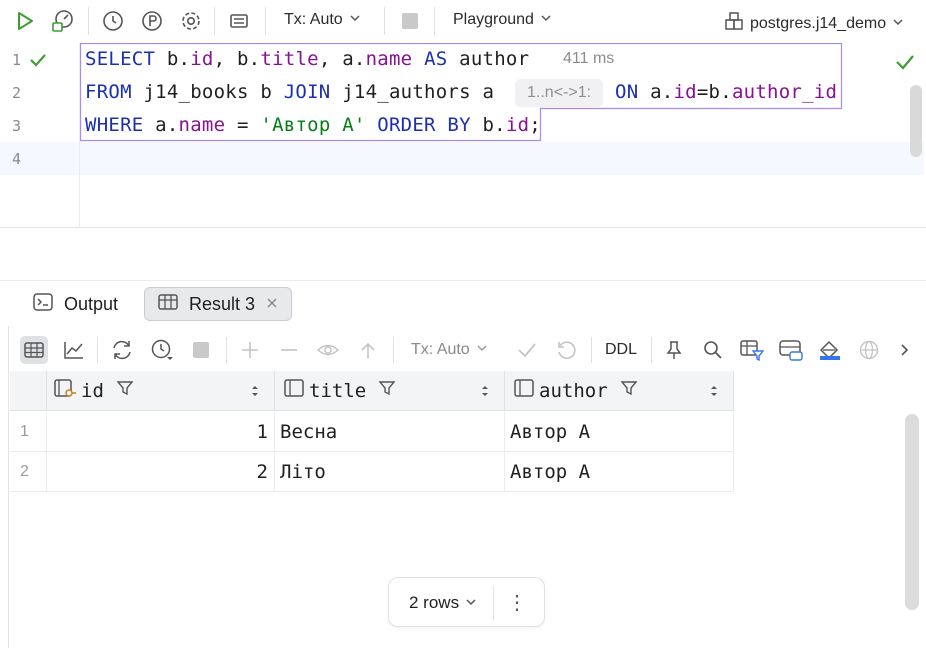  Describe the element at coordinates (92, 390) in the screenshot. I see `column-name: id` at that location.